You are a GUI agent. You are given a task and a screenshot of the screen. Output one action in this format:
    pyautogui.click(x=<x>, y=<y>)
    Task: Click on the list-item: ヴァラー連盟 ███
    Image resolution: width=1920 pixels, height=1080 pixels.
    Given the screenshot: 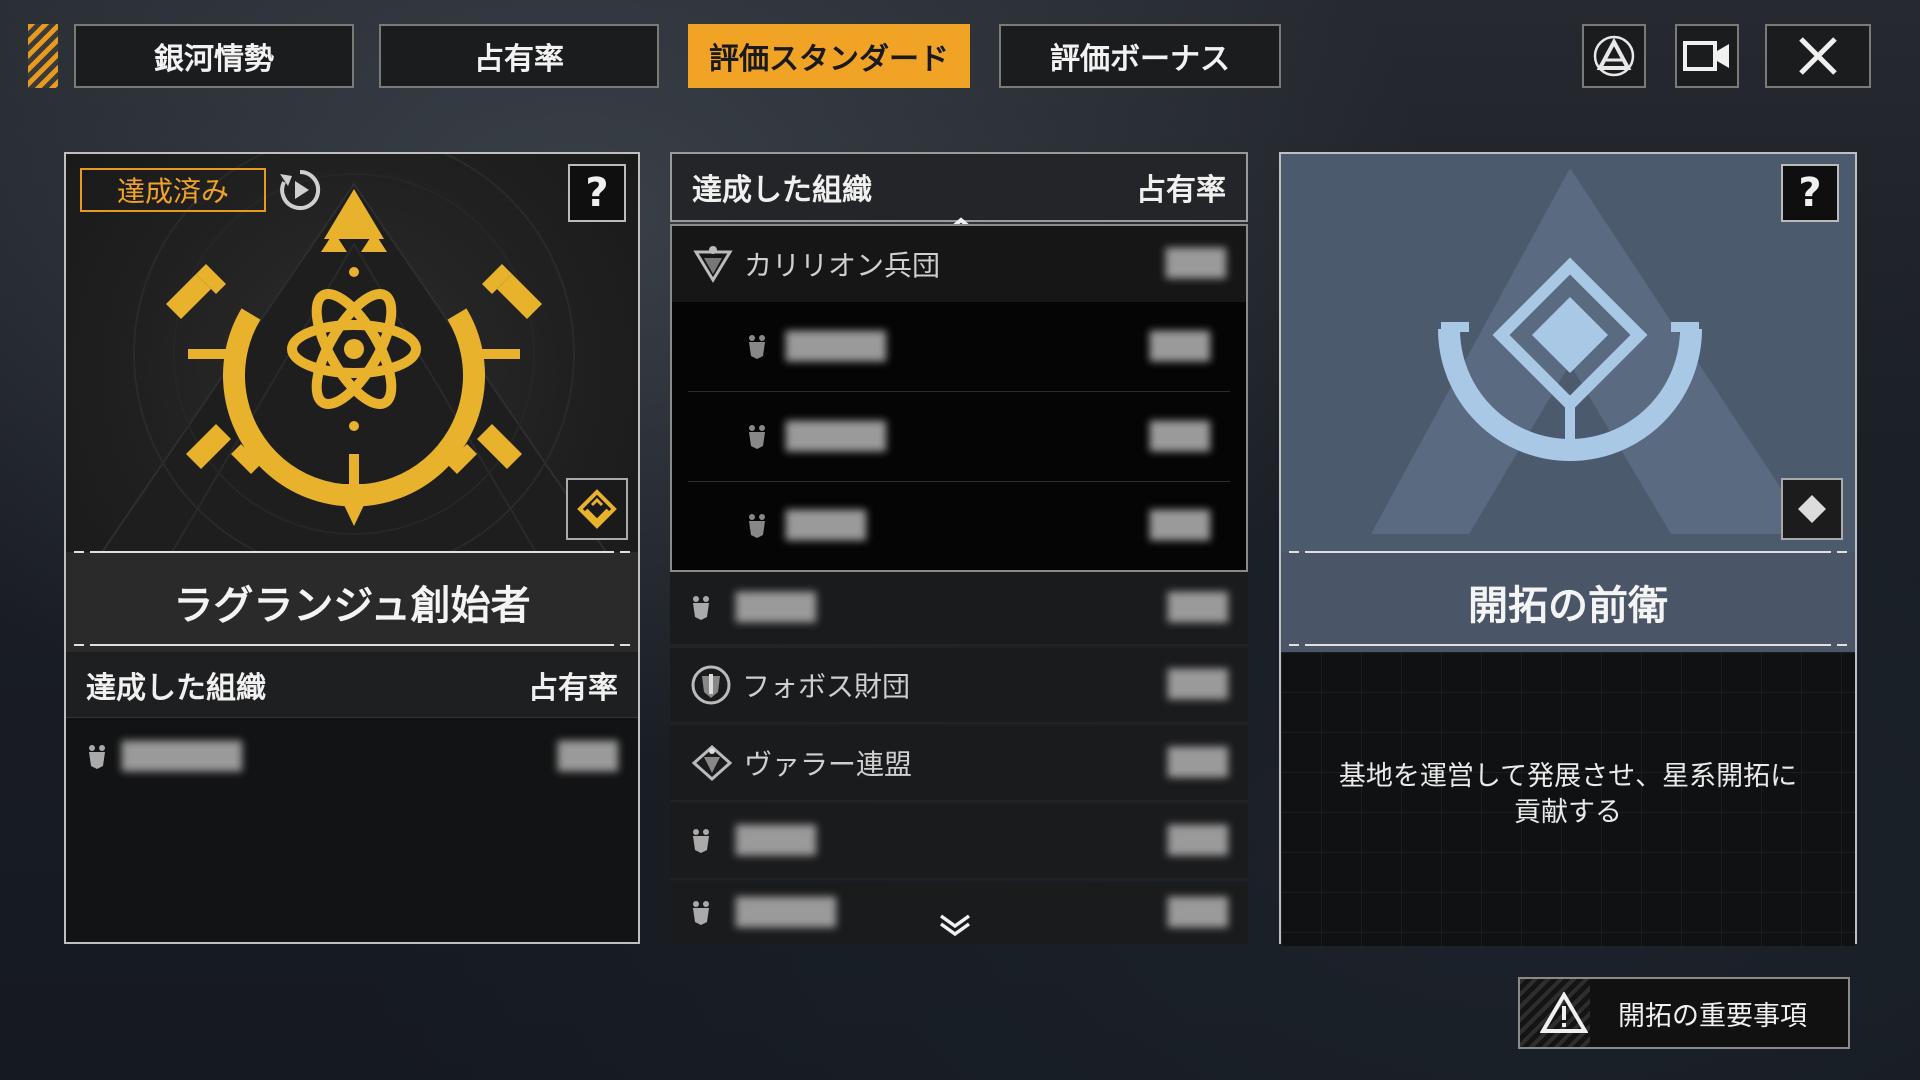 What is the action you would take?
    pyautogui.click(x=959, y=764)
    